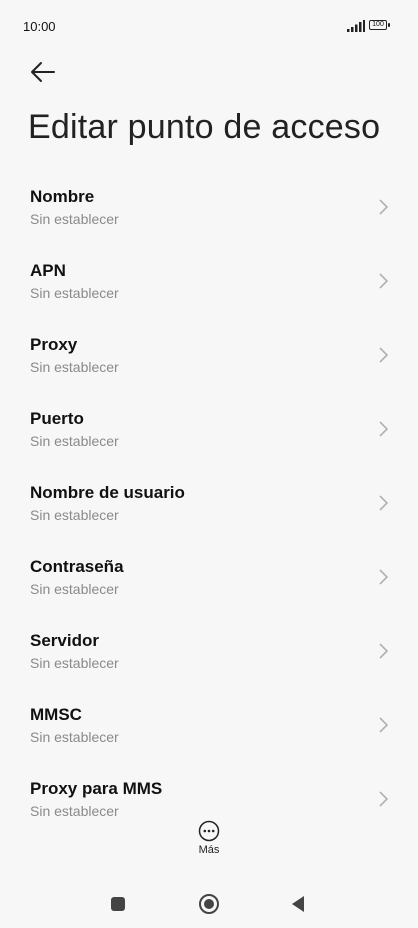  I want to click on back-button, so click(43, 72).